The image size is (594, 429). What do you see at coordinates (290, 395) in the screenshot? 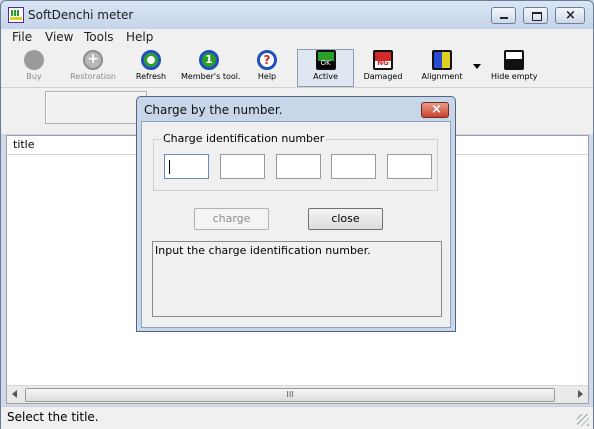
I see `scroll-thumb: III` at bounding box center [290, 395].